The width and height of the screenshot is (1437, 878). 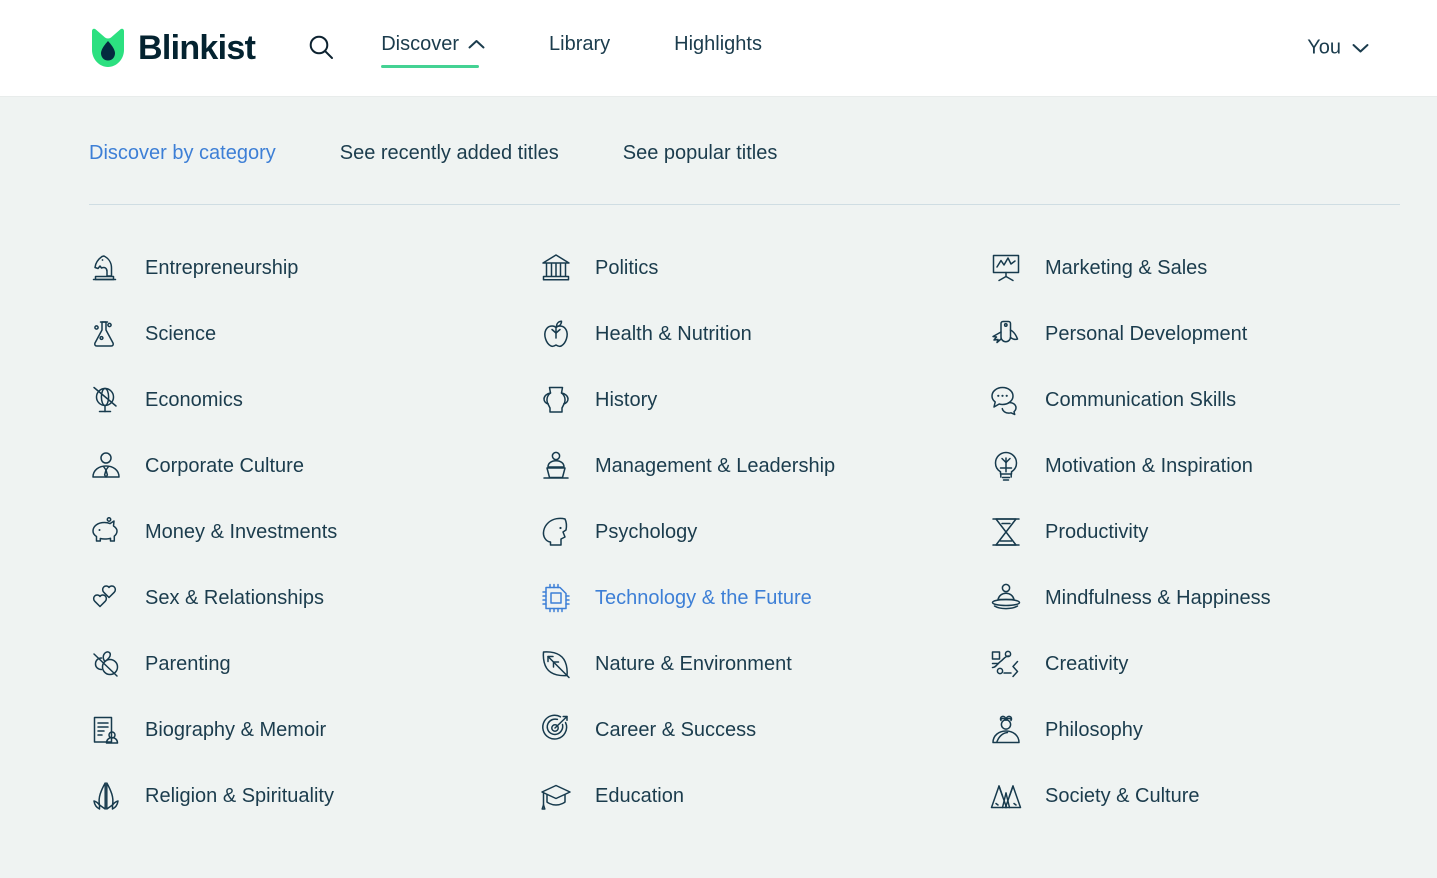 What do you see at coordinates (236, 730) in the screenshot?
I see `category-label: Biography & Memoir` at bounding box center [236, 730].